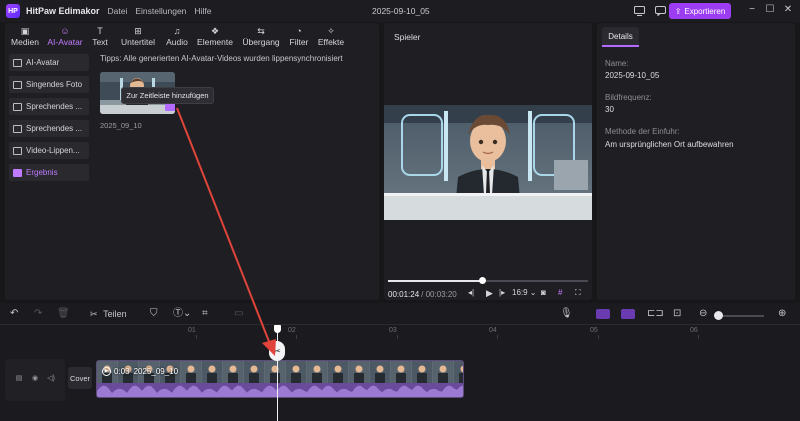 The image size is (800, 421). What do you see at coordinates (121, 125) in the screenshot?
I see `thumbnail-name: 2025_09_10` at bounding box center [121, 125].